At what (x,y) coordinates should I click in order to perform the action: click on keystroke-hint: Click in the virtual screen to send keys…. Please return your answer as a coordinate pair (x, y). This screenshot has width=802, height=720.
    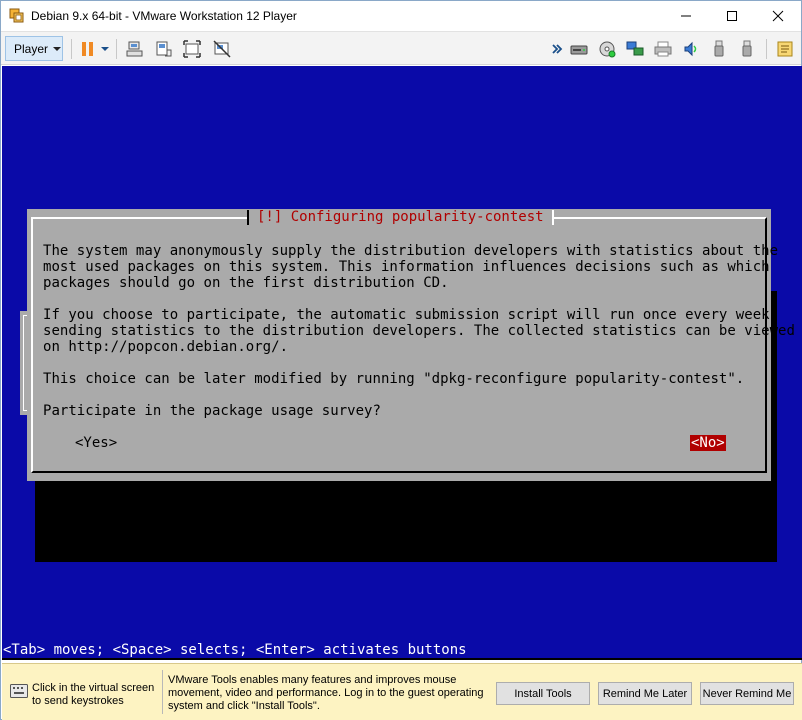
    Looking at the image, I should click on (93, 694).